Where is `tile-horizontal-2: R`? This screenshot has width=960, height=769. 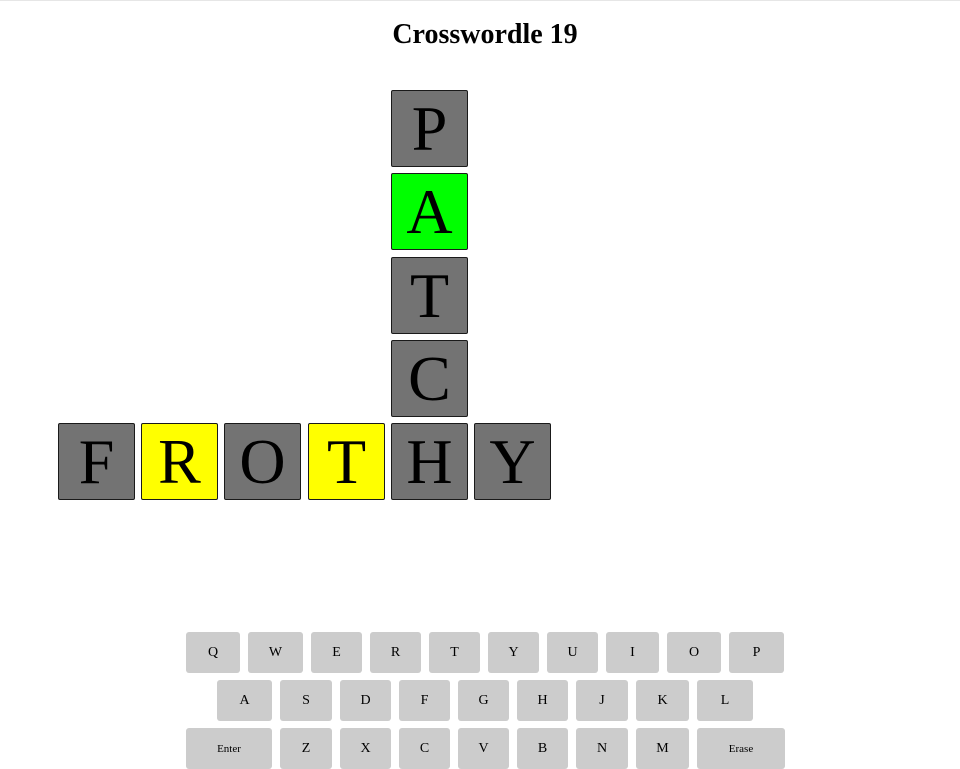 tile-horizontal-2: R is located at coordinates (179, 461).